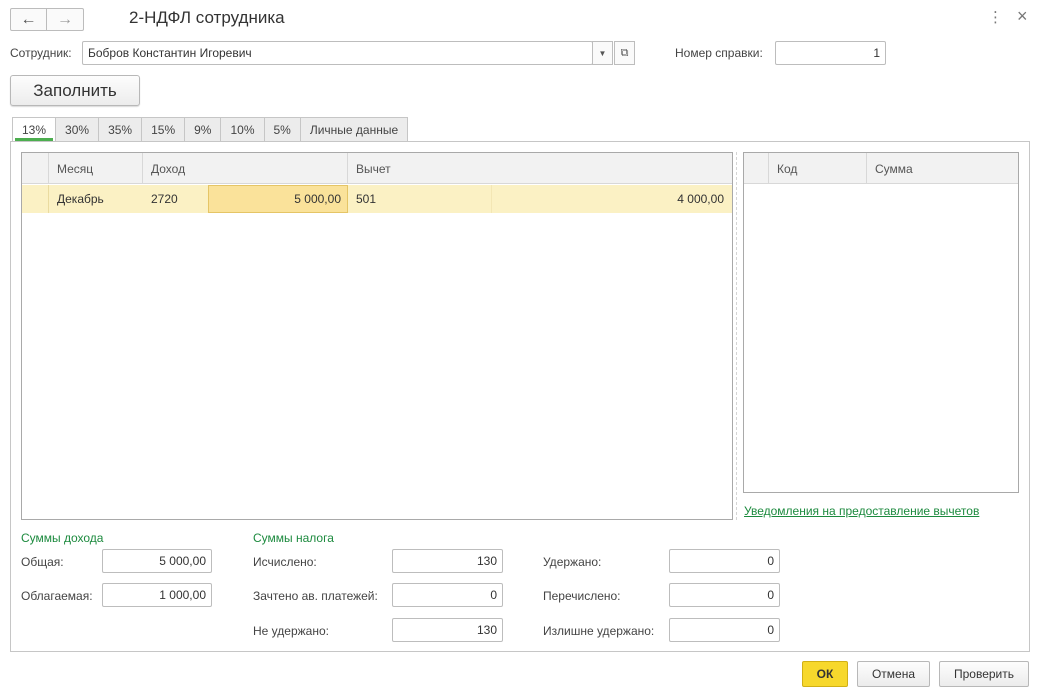 Image resolution: width=1039 pixels, height=694 pixels. What do you see at coordinates (41, 53) in the screenshot?
I see `employee-label: Сотрудник:` at bounding box center [41, 53].